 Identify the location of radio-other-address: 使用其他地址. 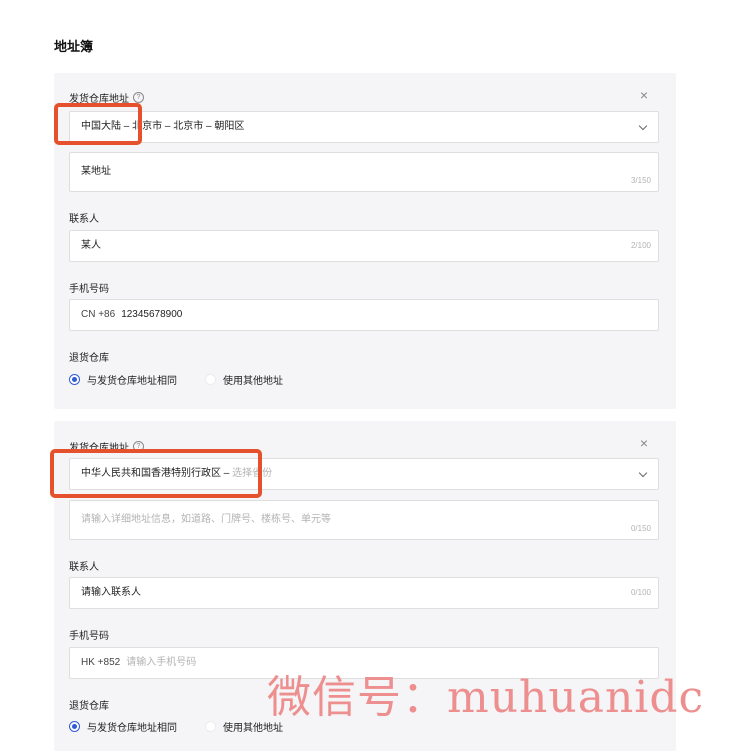
(244, 379).